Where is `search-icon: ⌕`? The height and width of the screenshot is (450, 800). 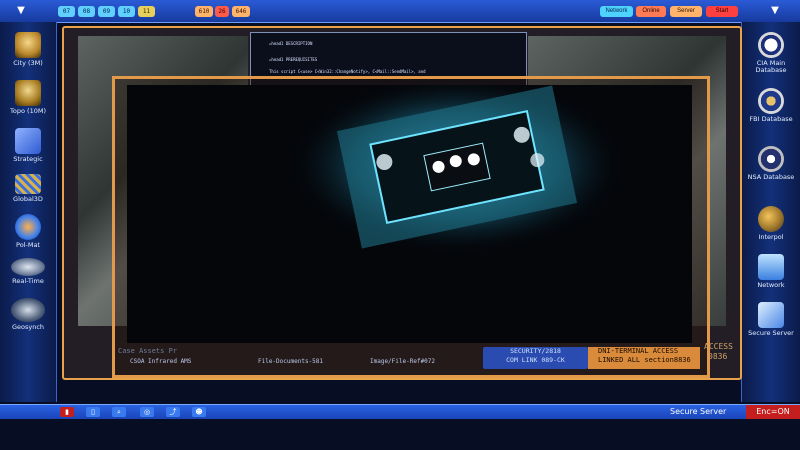
search-icon: ⌕ is located at coordinates (119, 412).